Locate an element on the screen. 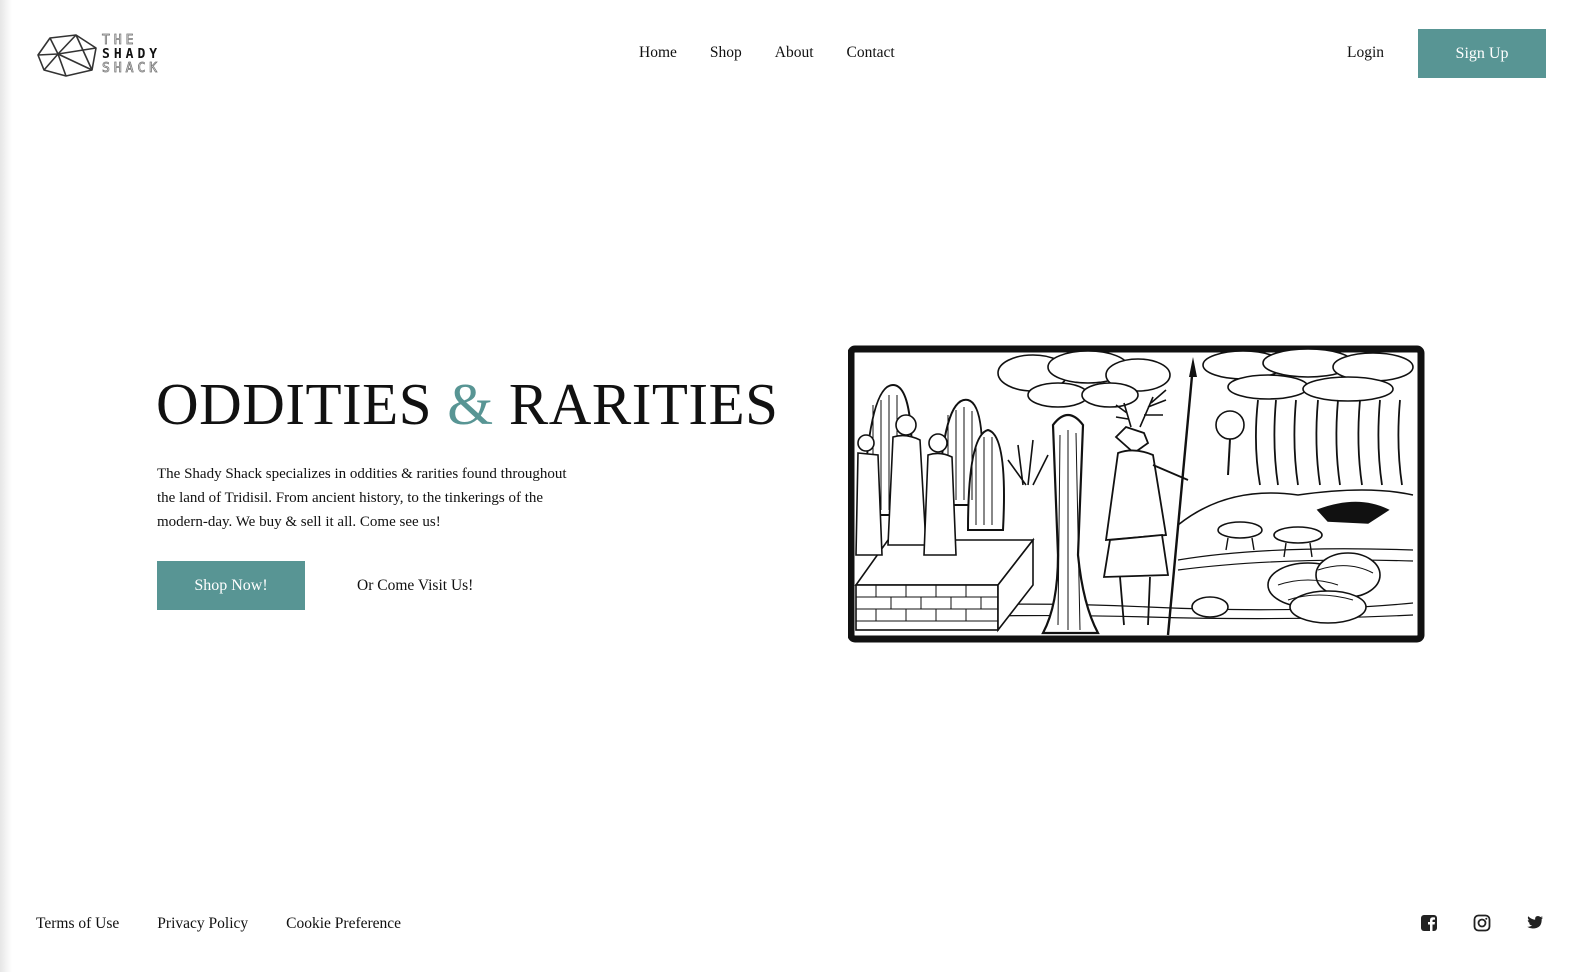 This screenshot has height=972, width=1583. cookie-preference-link: Cookie Preference is located at coordinates (343, 924).